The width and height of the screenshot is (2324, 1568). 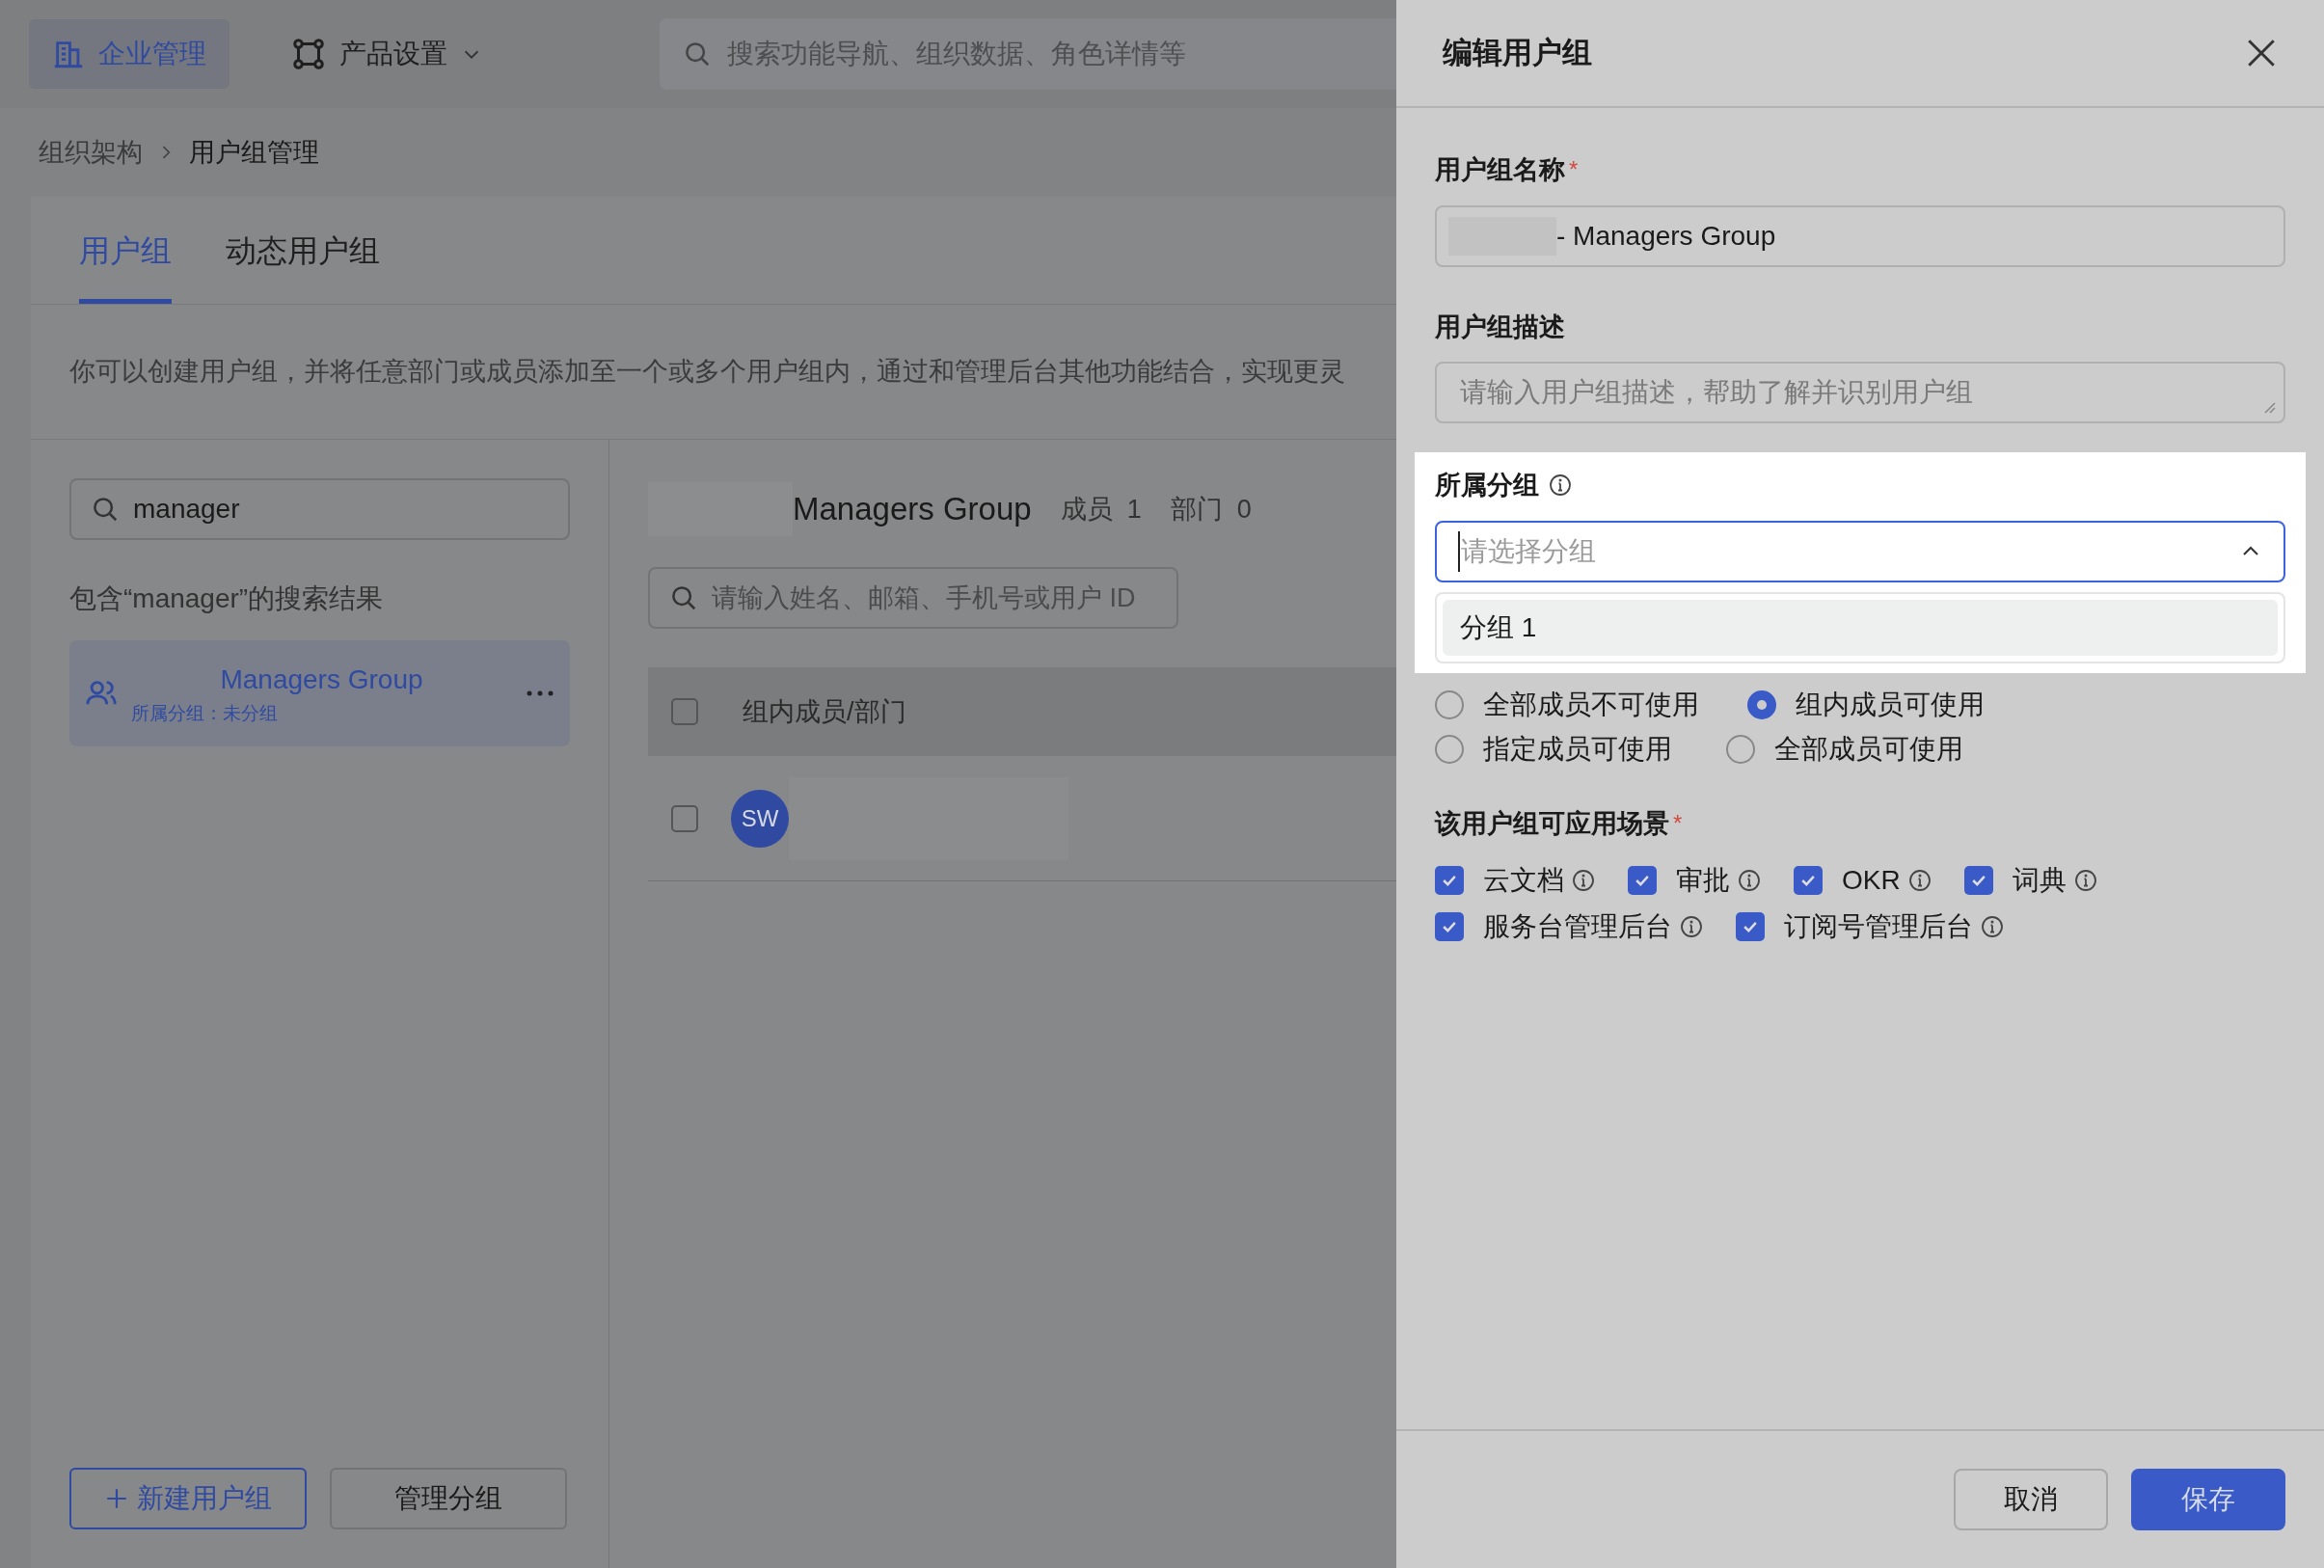 I want to click on group-search-field: manager, so click(x=320, y=509).